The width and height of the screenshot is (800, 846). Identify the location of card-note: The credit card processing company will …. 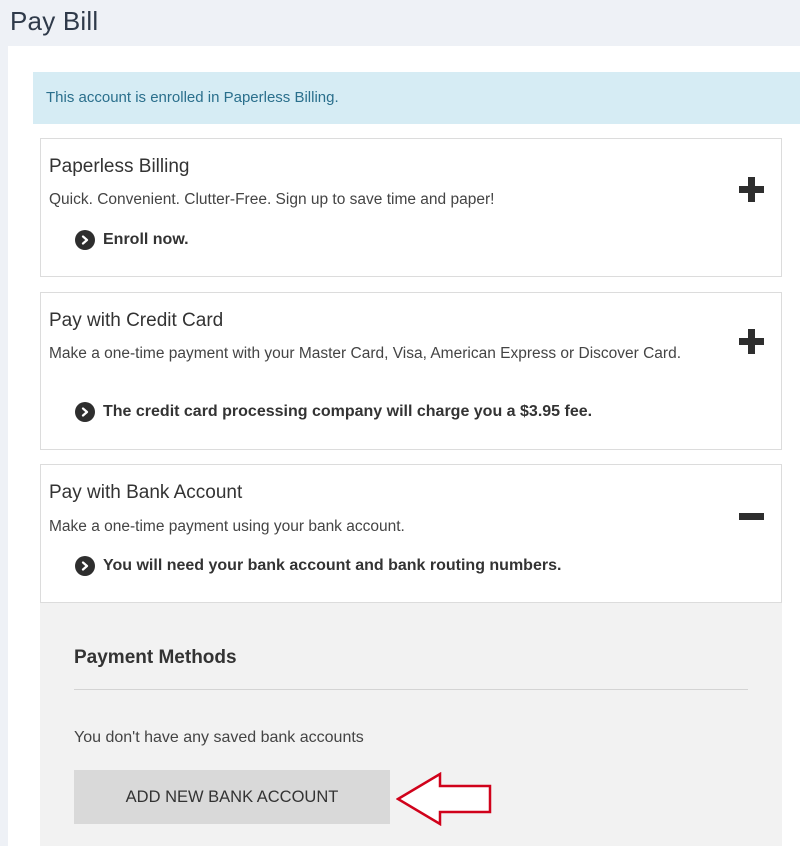
(333, 412).